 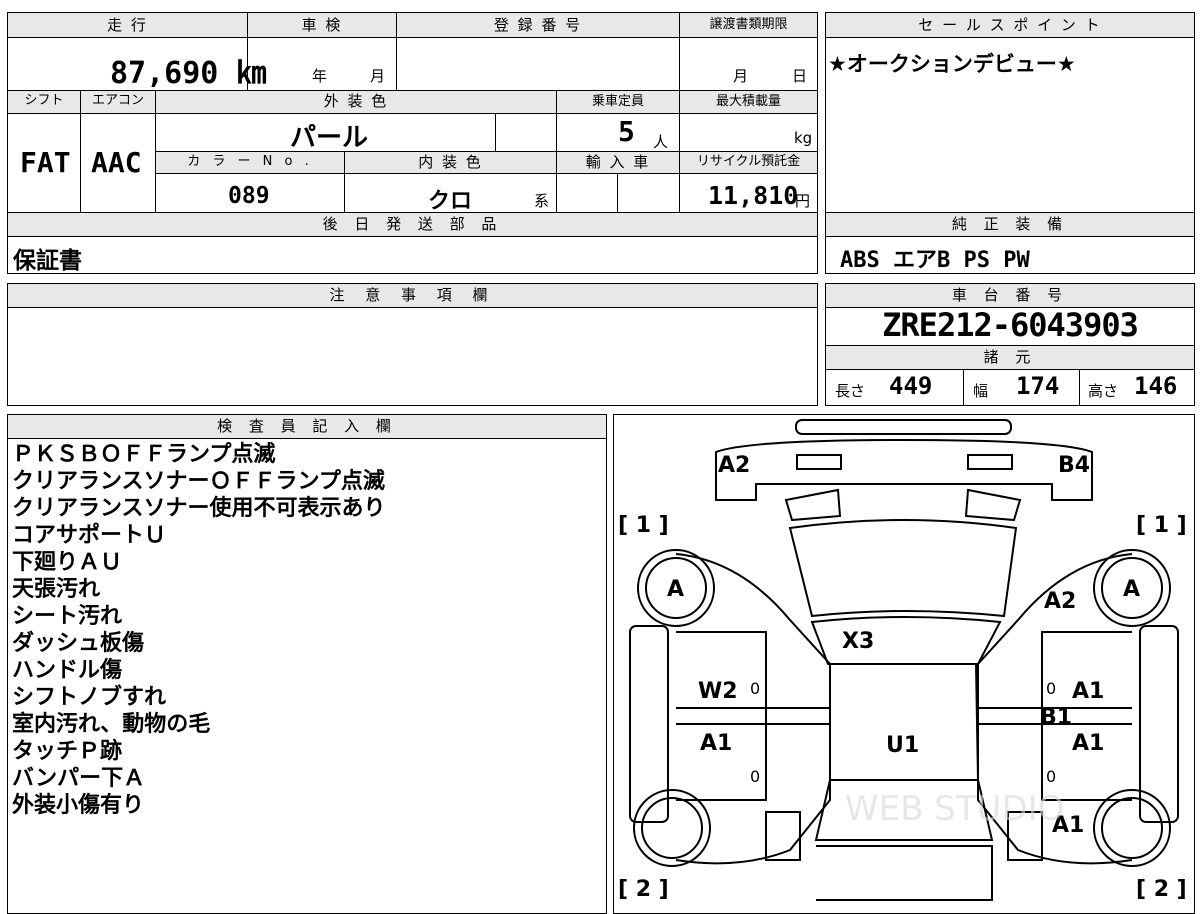 What do you see at coordinates (1088, 743) in the screenshot?
I see `mark-door-rear-right: A1` at bounding box center [1088, 743].